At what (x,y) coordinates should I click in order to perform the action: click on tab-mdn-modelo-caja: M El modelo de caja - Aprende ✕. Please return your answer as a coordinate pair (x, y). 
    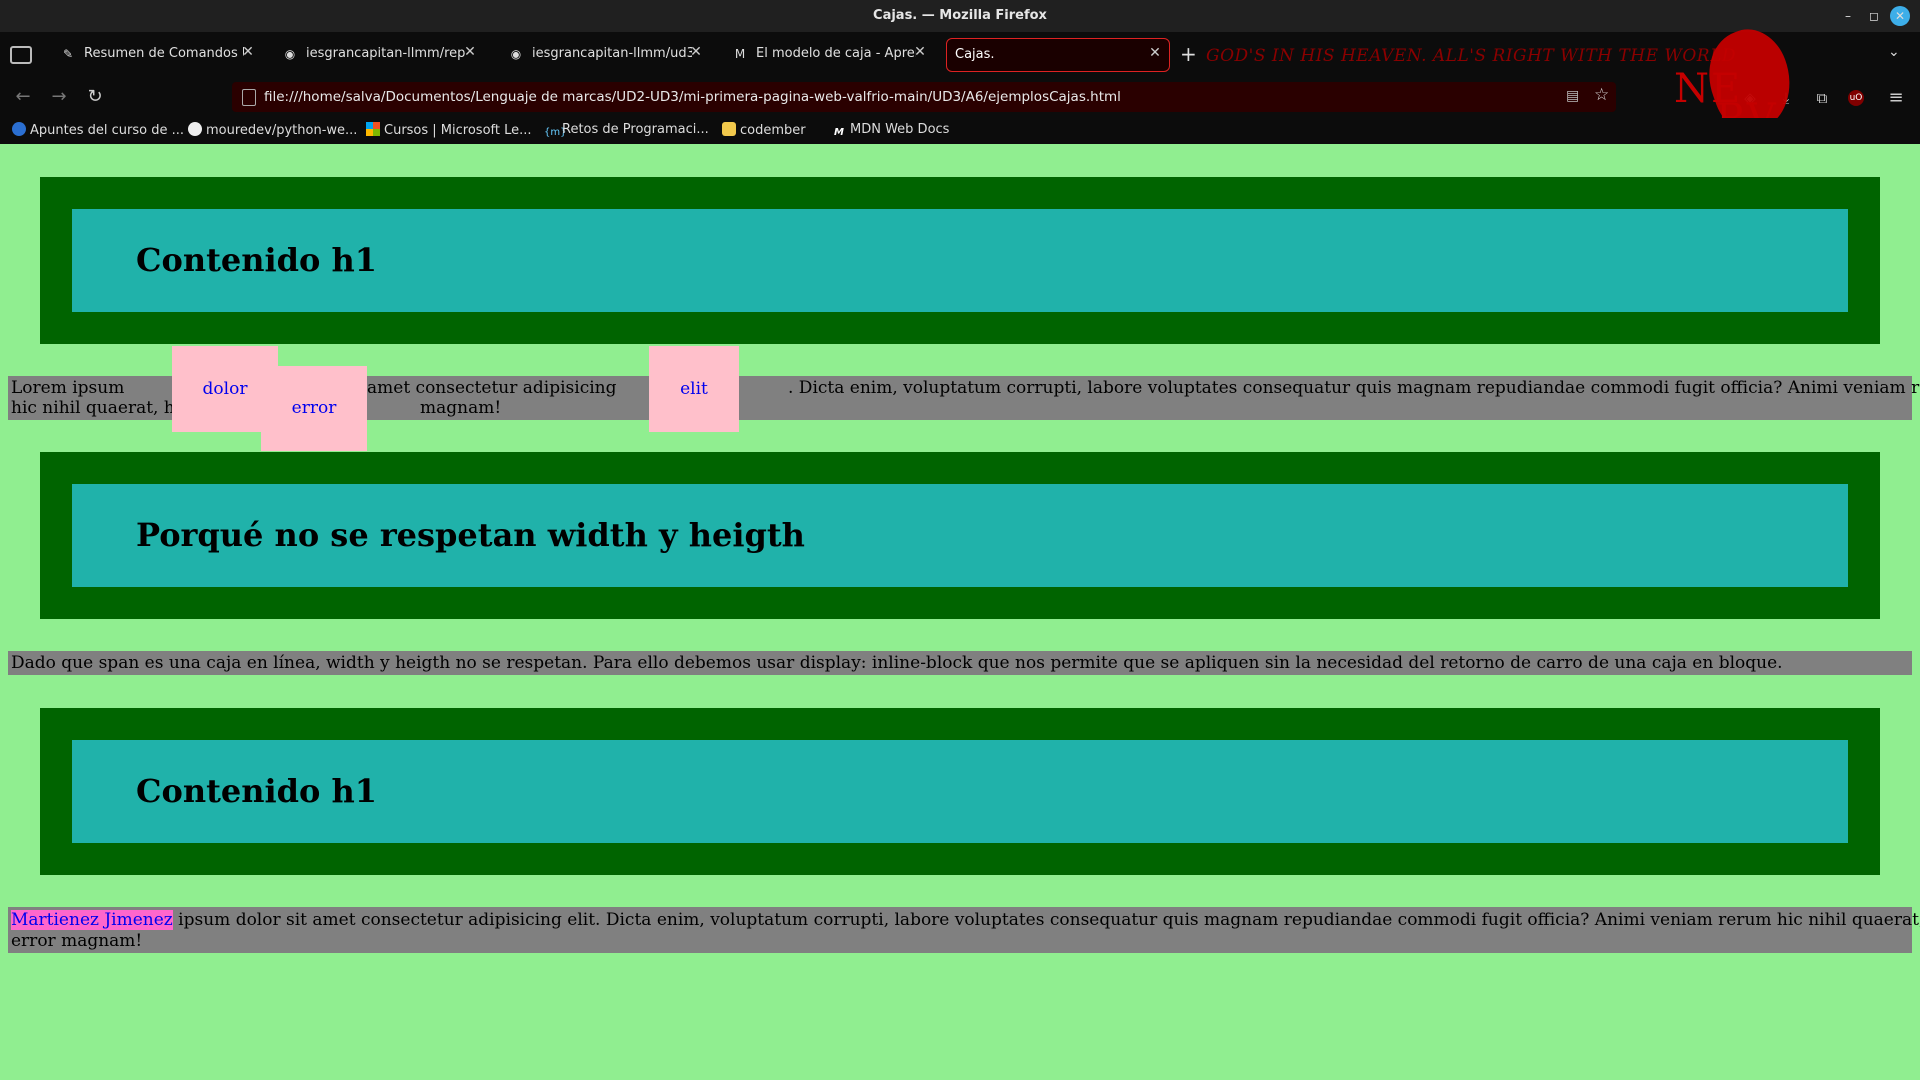
    Looking at the image, I should click on (829, 54).